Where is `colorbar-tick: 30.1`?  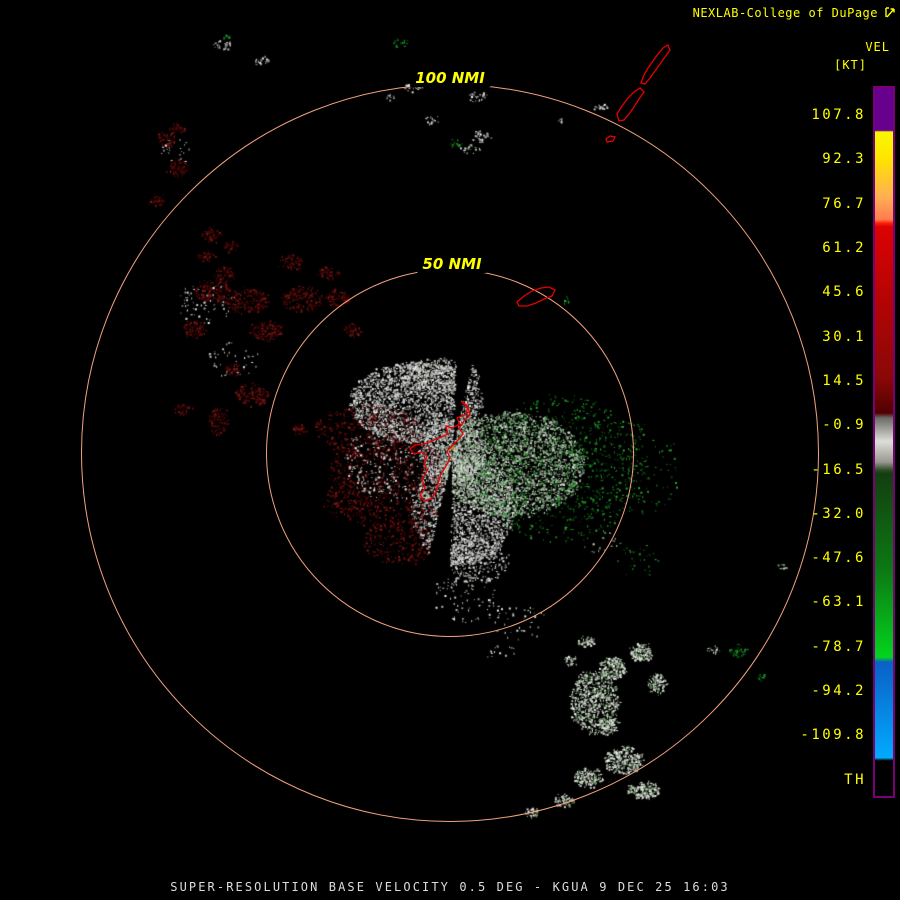 colorbar-tick: 30.1 is located at coordinates (844, 336).